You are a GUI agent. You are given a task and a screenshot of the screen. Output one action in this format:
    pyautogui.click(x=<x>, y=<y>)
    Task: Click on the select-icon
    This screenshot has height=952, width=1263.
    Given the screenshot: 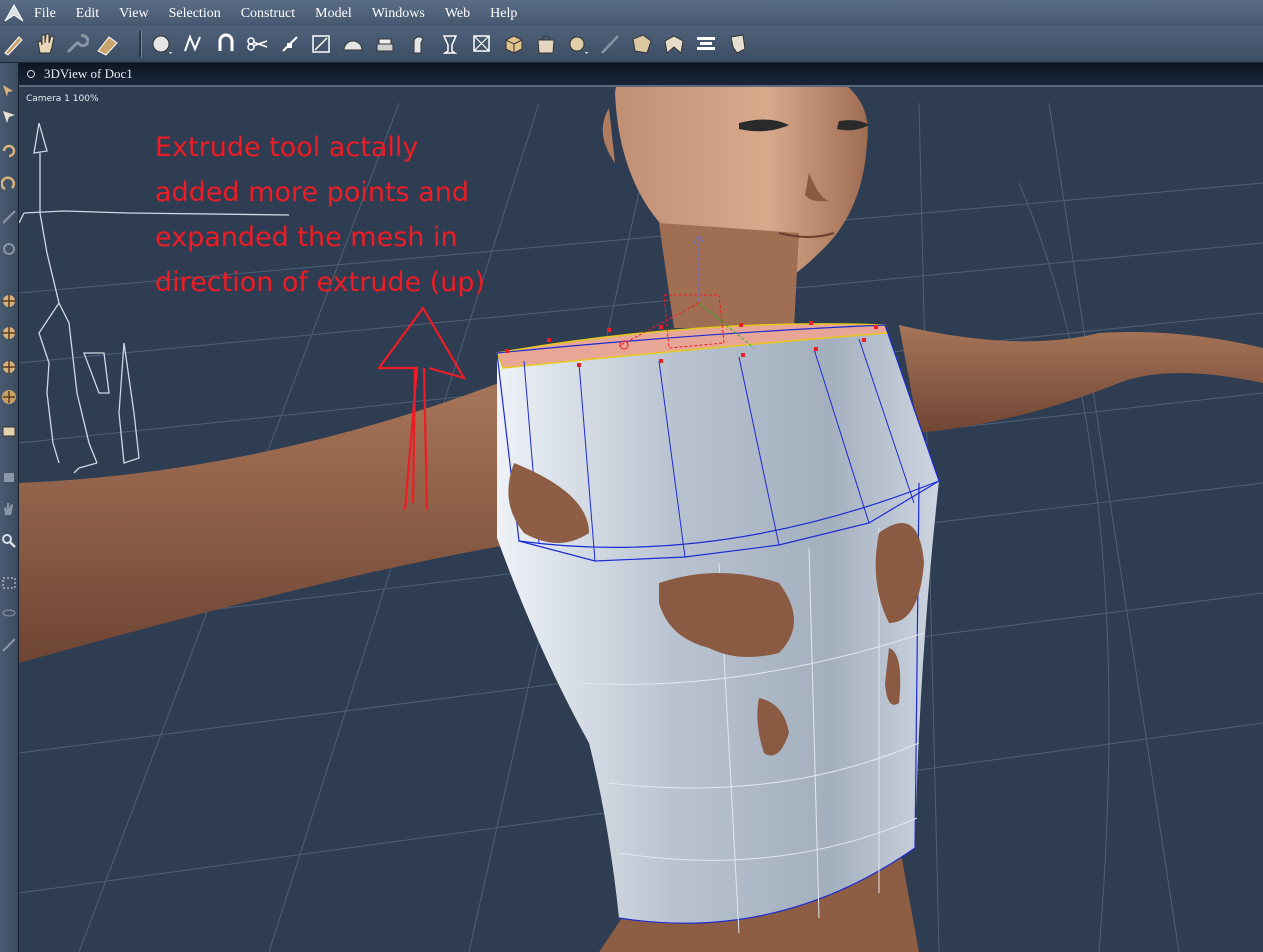 What is the action you would take?
    pyautogui.click(x=9, y=117)
    